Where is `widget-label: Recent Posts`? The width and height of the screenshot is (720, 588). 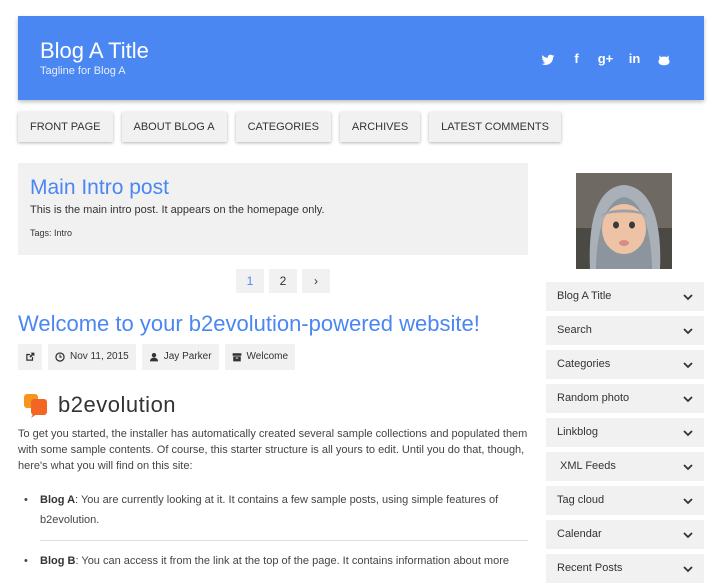
widget-label: Recent Posts is located at coordinates (590, 568).